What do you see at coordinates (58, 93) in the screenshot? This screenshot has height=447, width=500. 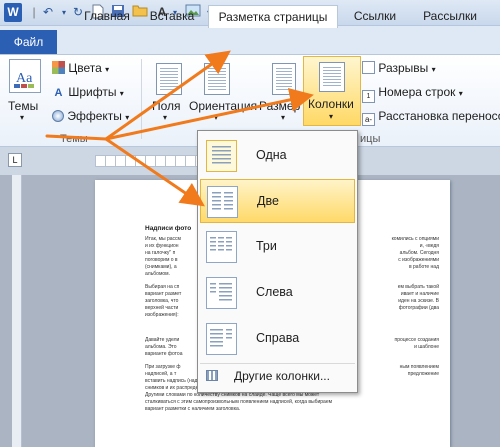 I see `fonts-icon: A` at bounding box center [58, 93].